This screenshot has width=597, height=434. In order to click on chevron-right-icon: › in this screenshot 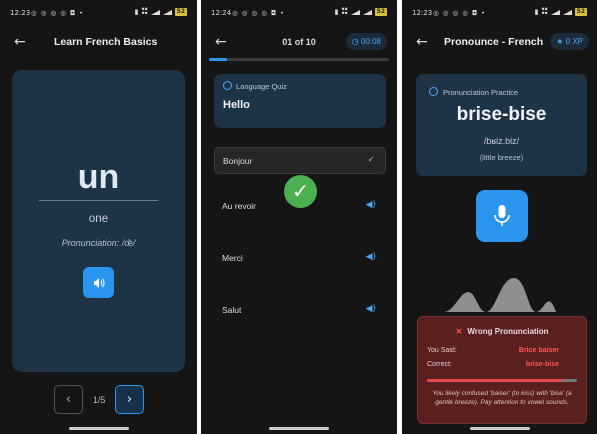, I will do `click(129, 399)`.